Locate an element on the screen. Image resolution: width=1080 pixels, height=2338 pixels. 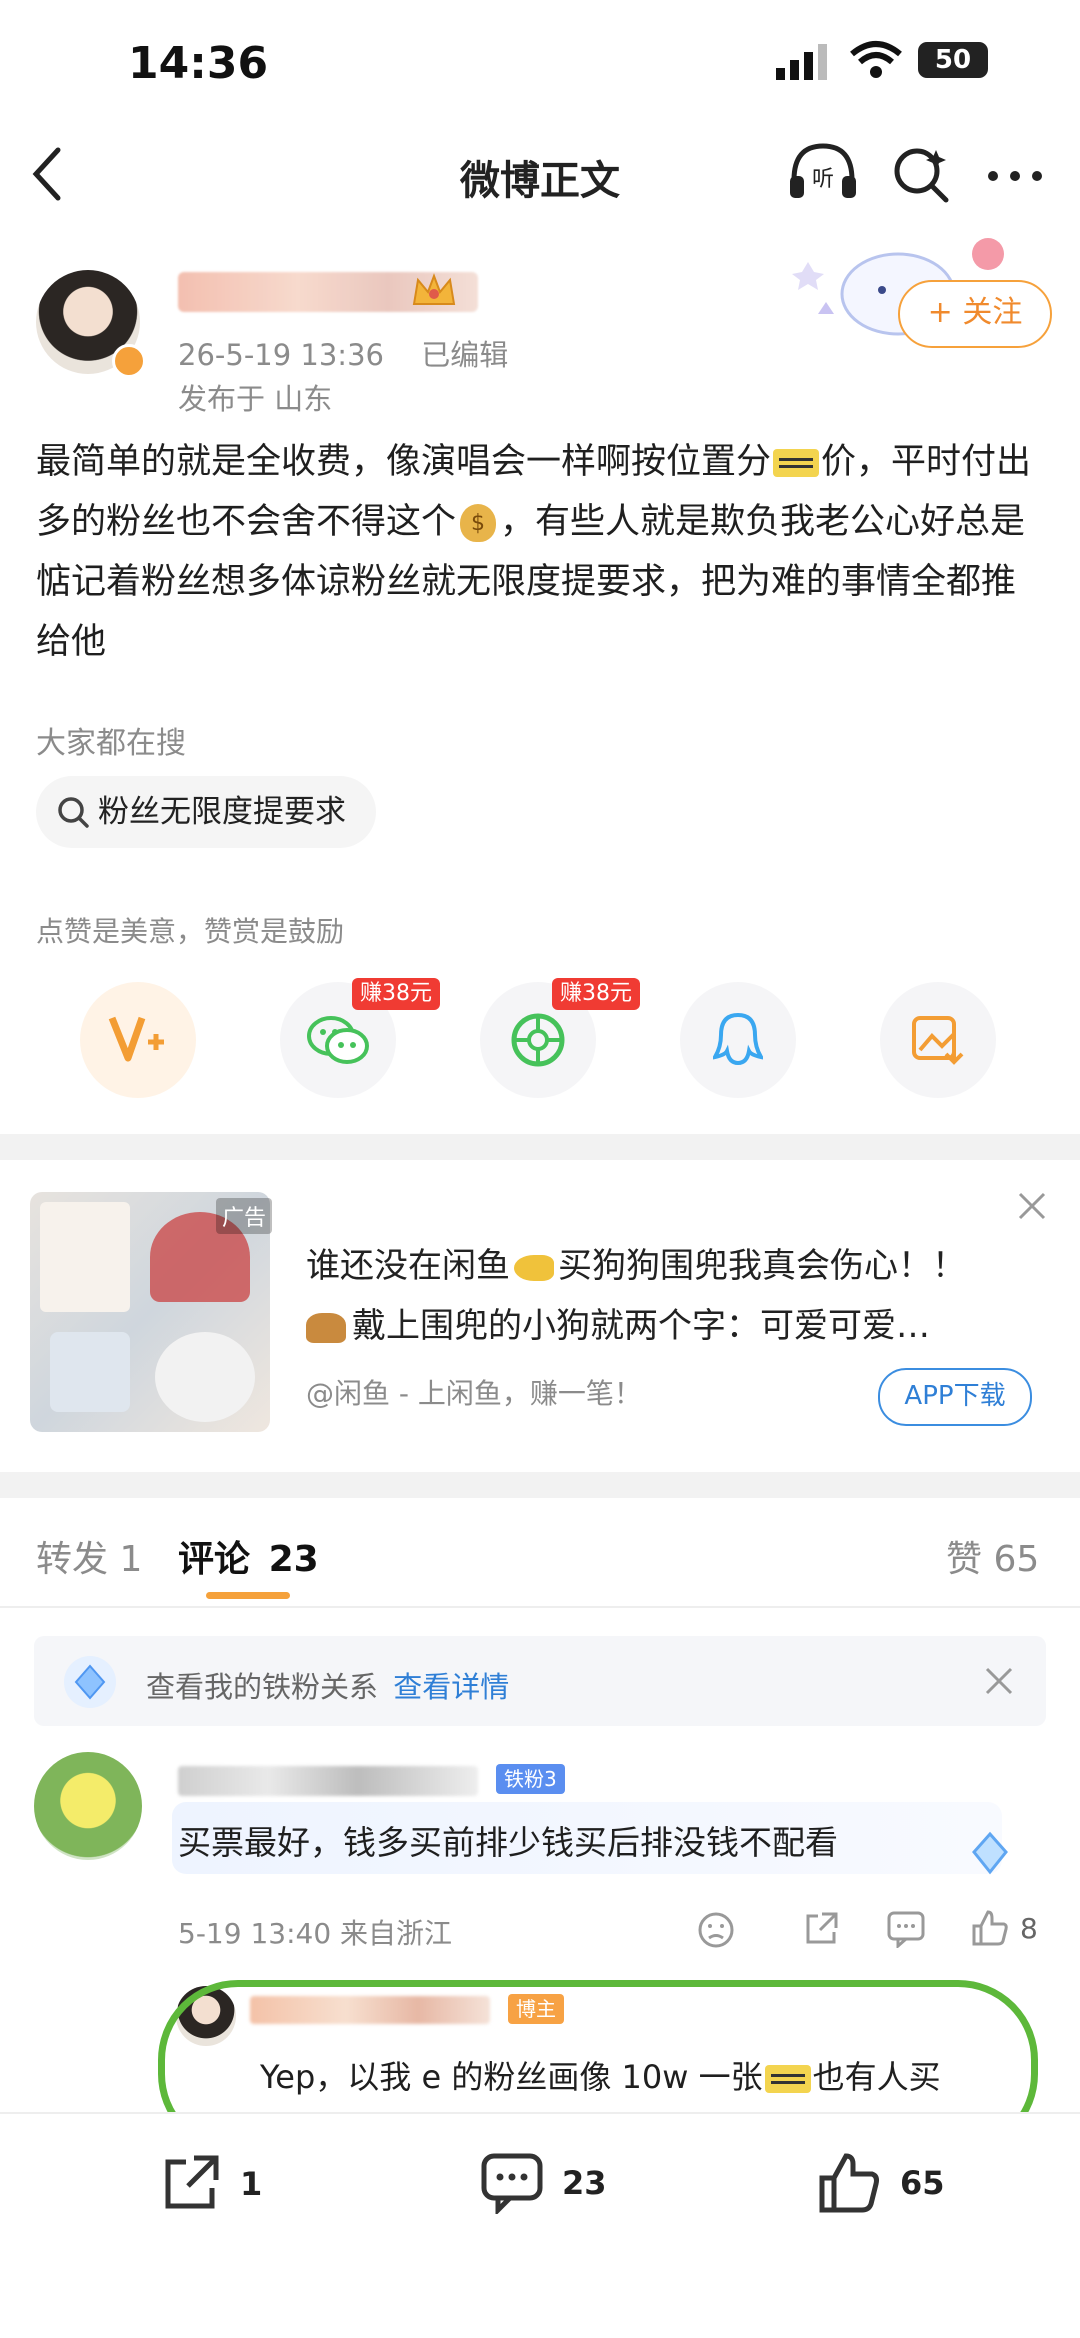
listen-button: 听 is located at coordinates (823, 174).